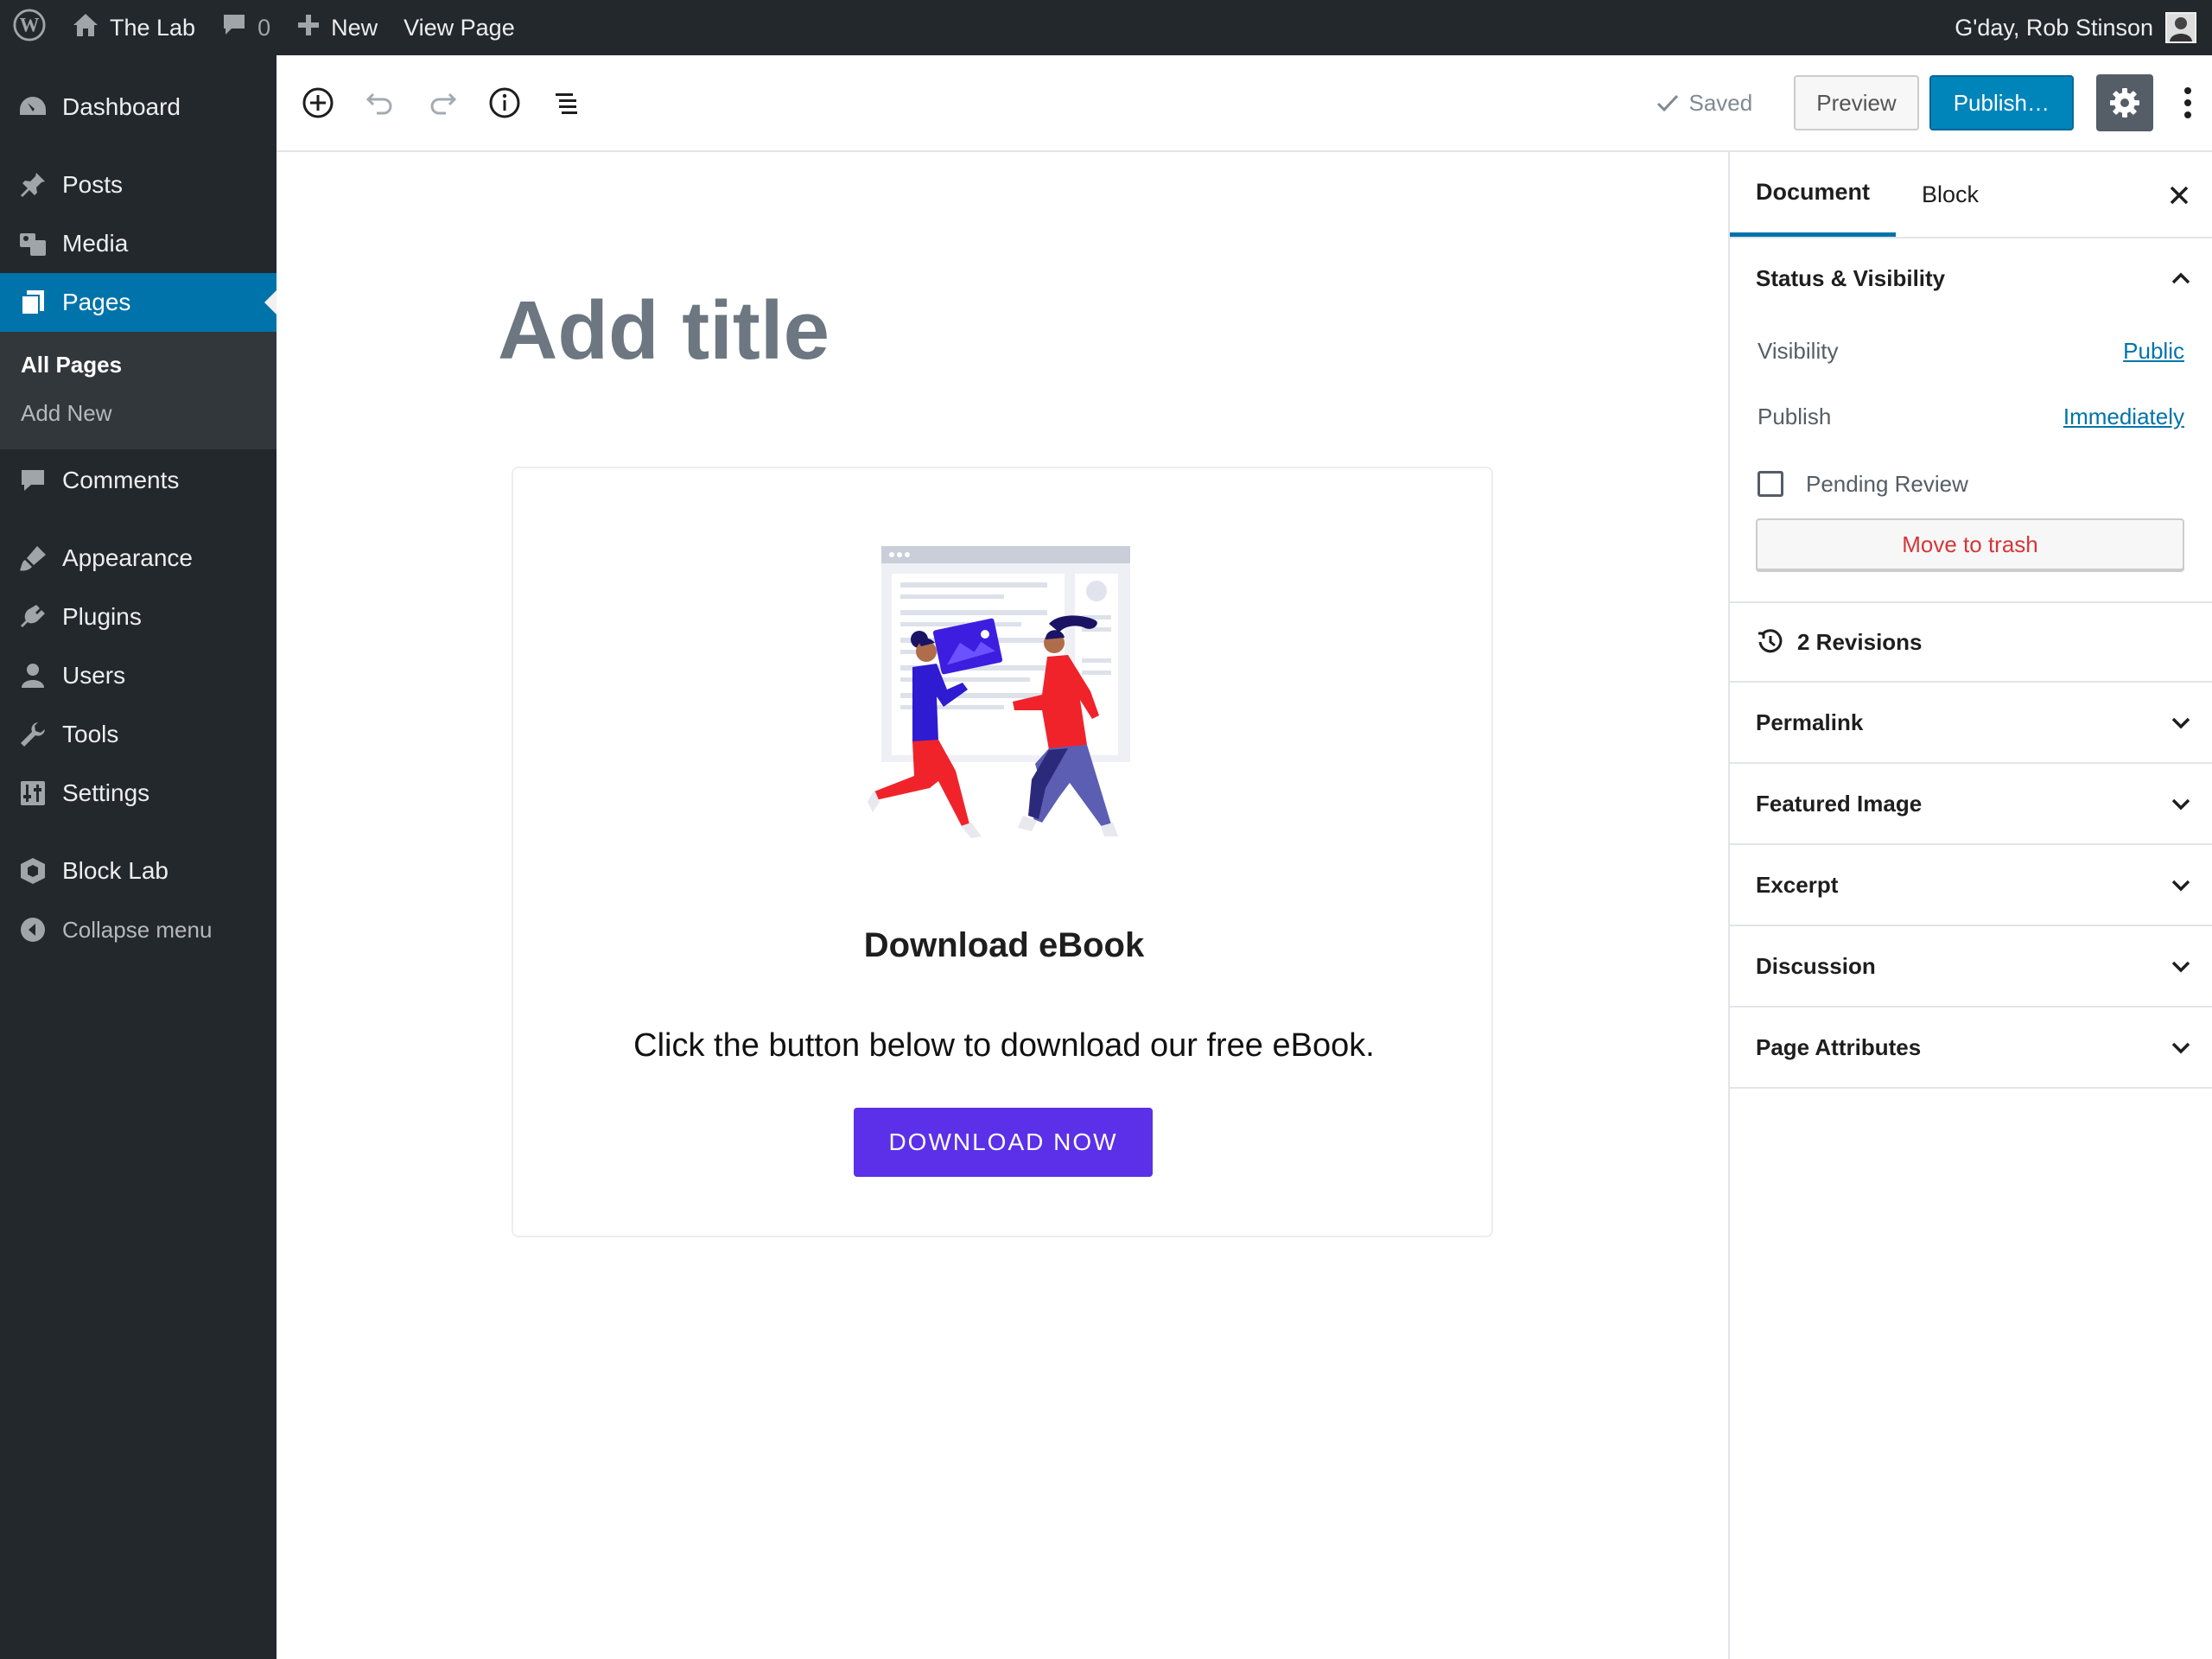  I want to click on move-to-trash-button: Move to trash, so click(1970, 544).